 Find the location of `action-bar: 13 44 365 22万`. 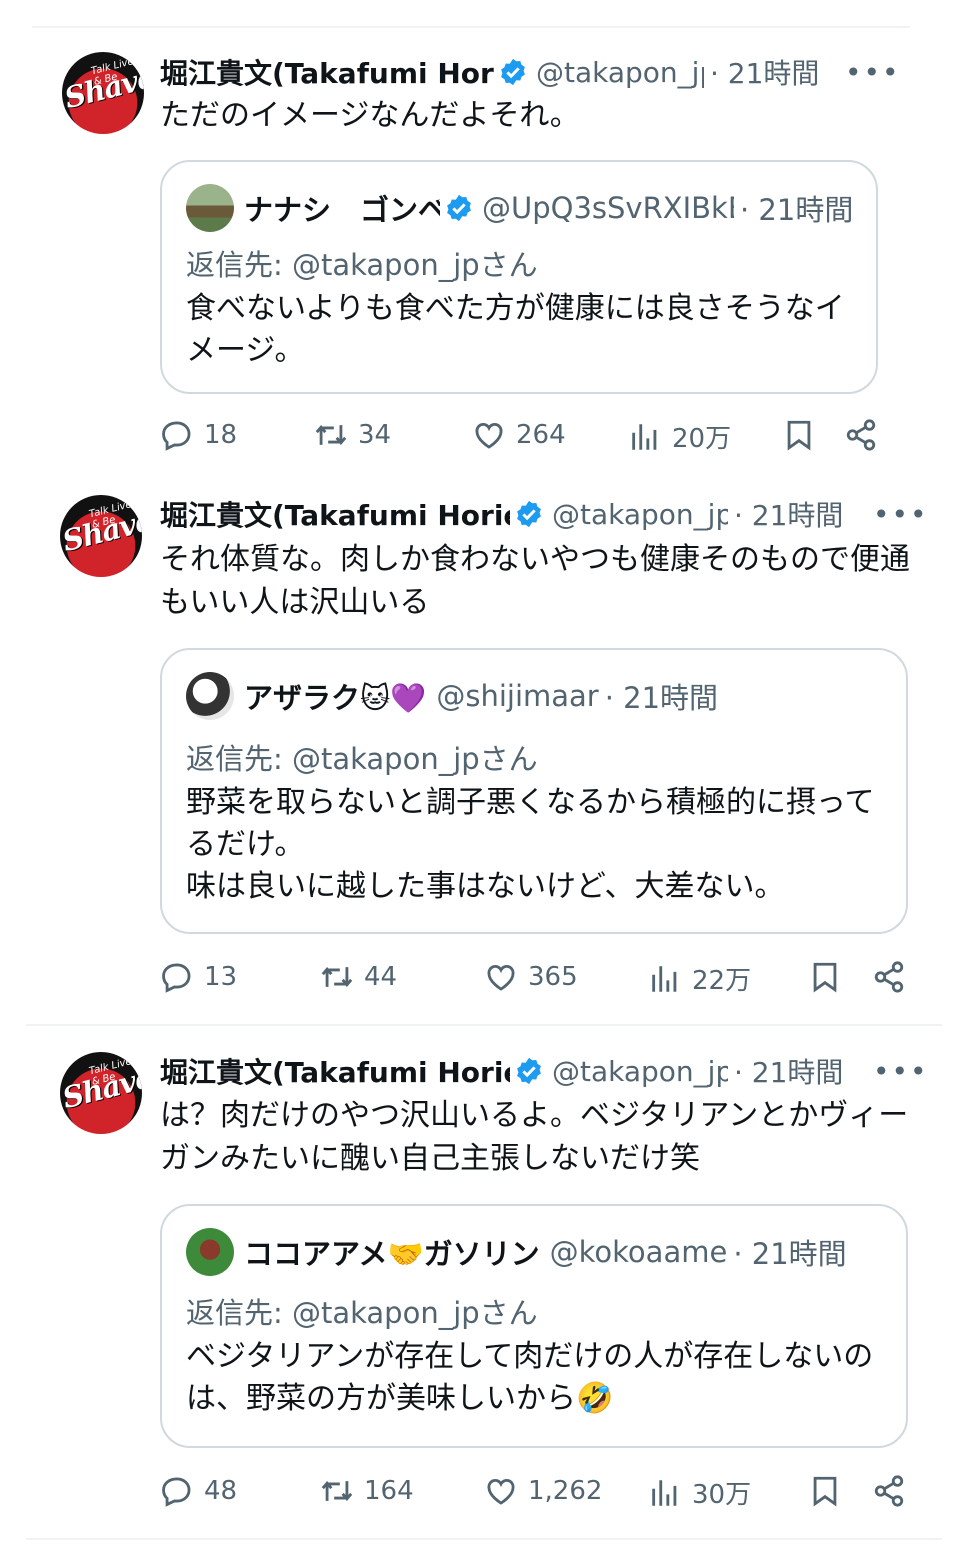

action-bar: 13 44 365 22万 is located at coordinates (540, 980).